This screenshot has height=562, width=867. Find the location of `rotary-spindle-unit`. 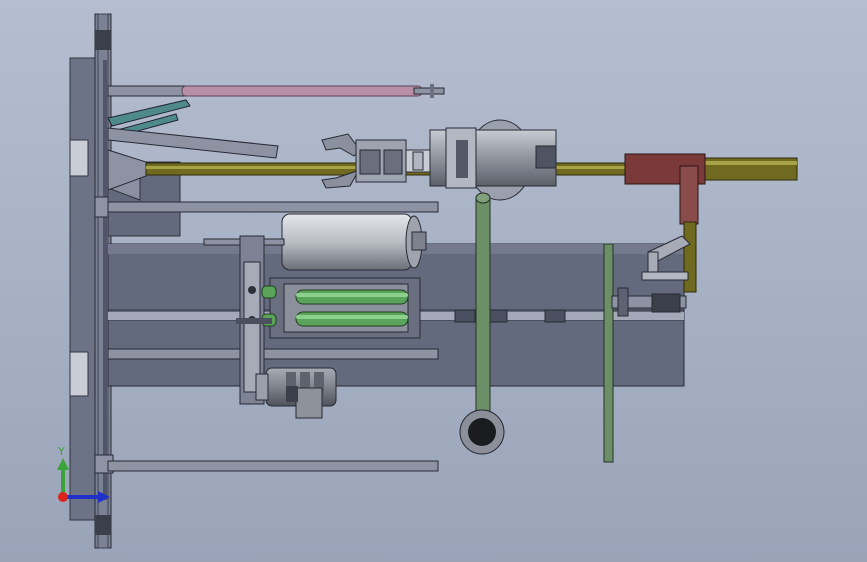

rotary-spindle-unit is located at coordinates (493, 160).